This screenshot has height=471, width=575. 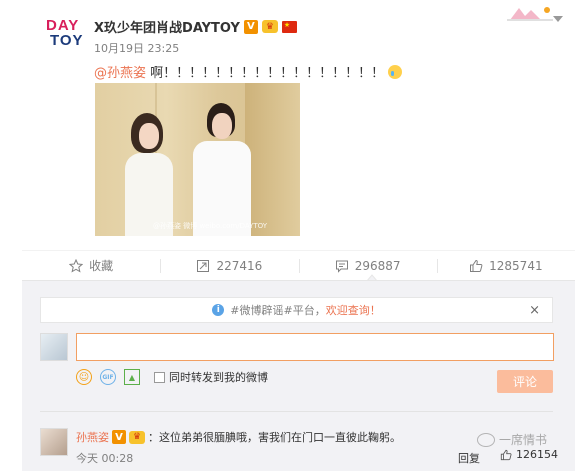 I want to click on image-watermark: @孙燕姿 微博 weibo.com/DAYTOY, so click(x=210, y=226).